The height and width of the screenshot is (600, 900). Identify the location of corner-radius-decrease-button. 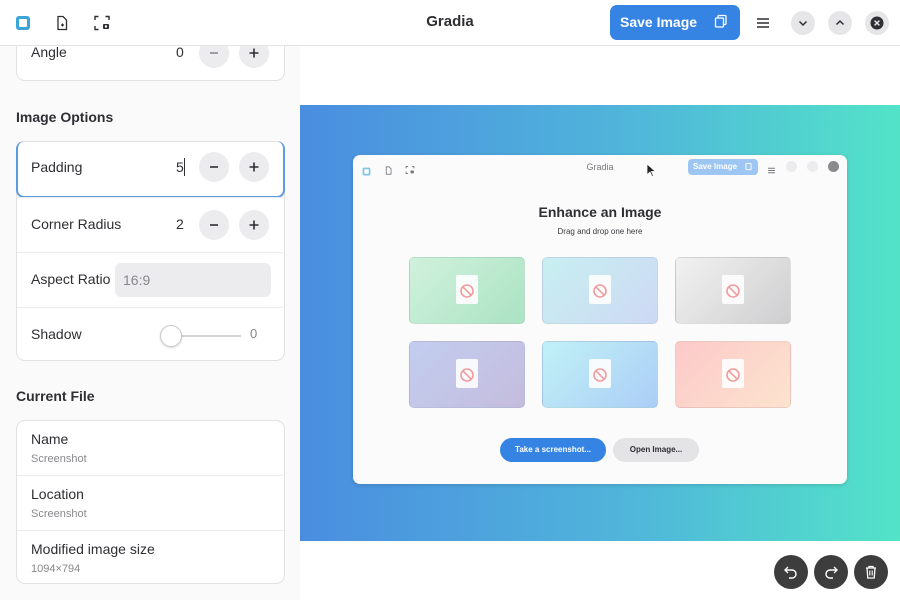
(214, 225).